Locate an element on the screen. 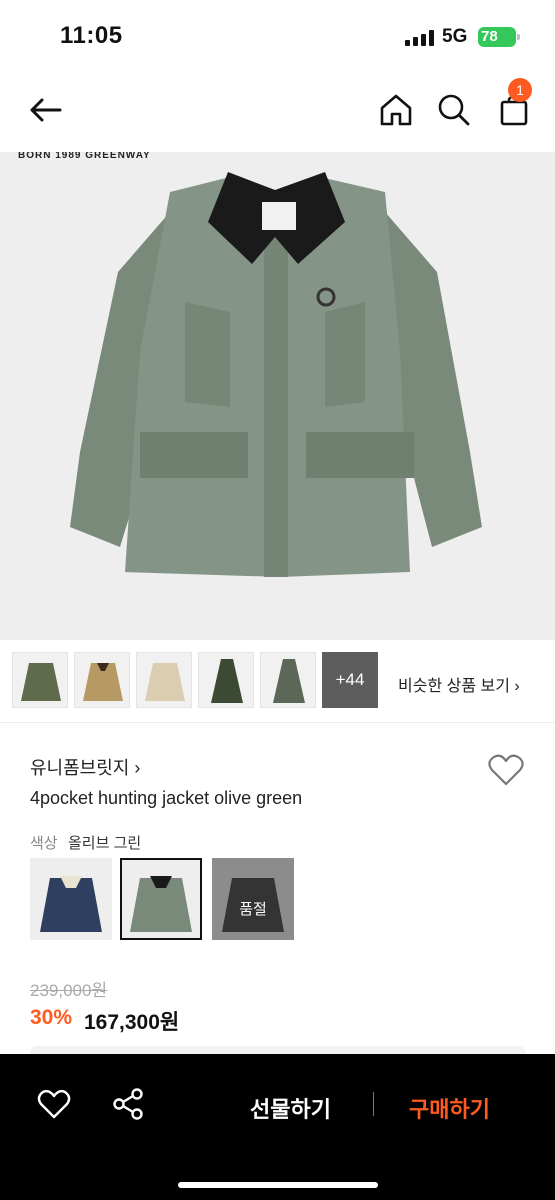 This screenshot has height=1200, width=555. thumbnail-khaki is located at coordinates (102, 680).